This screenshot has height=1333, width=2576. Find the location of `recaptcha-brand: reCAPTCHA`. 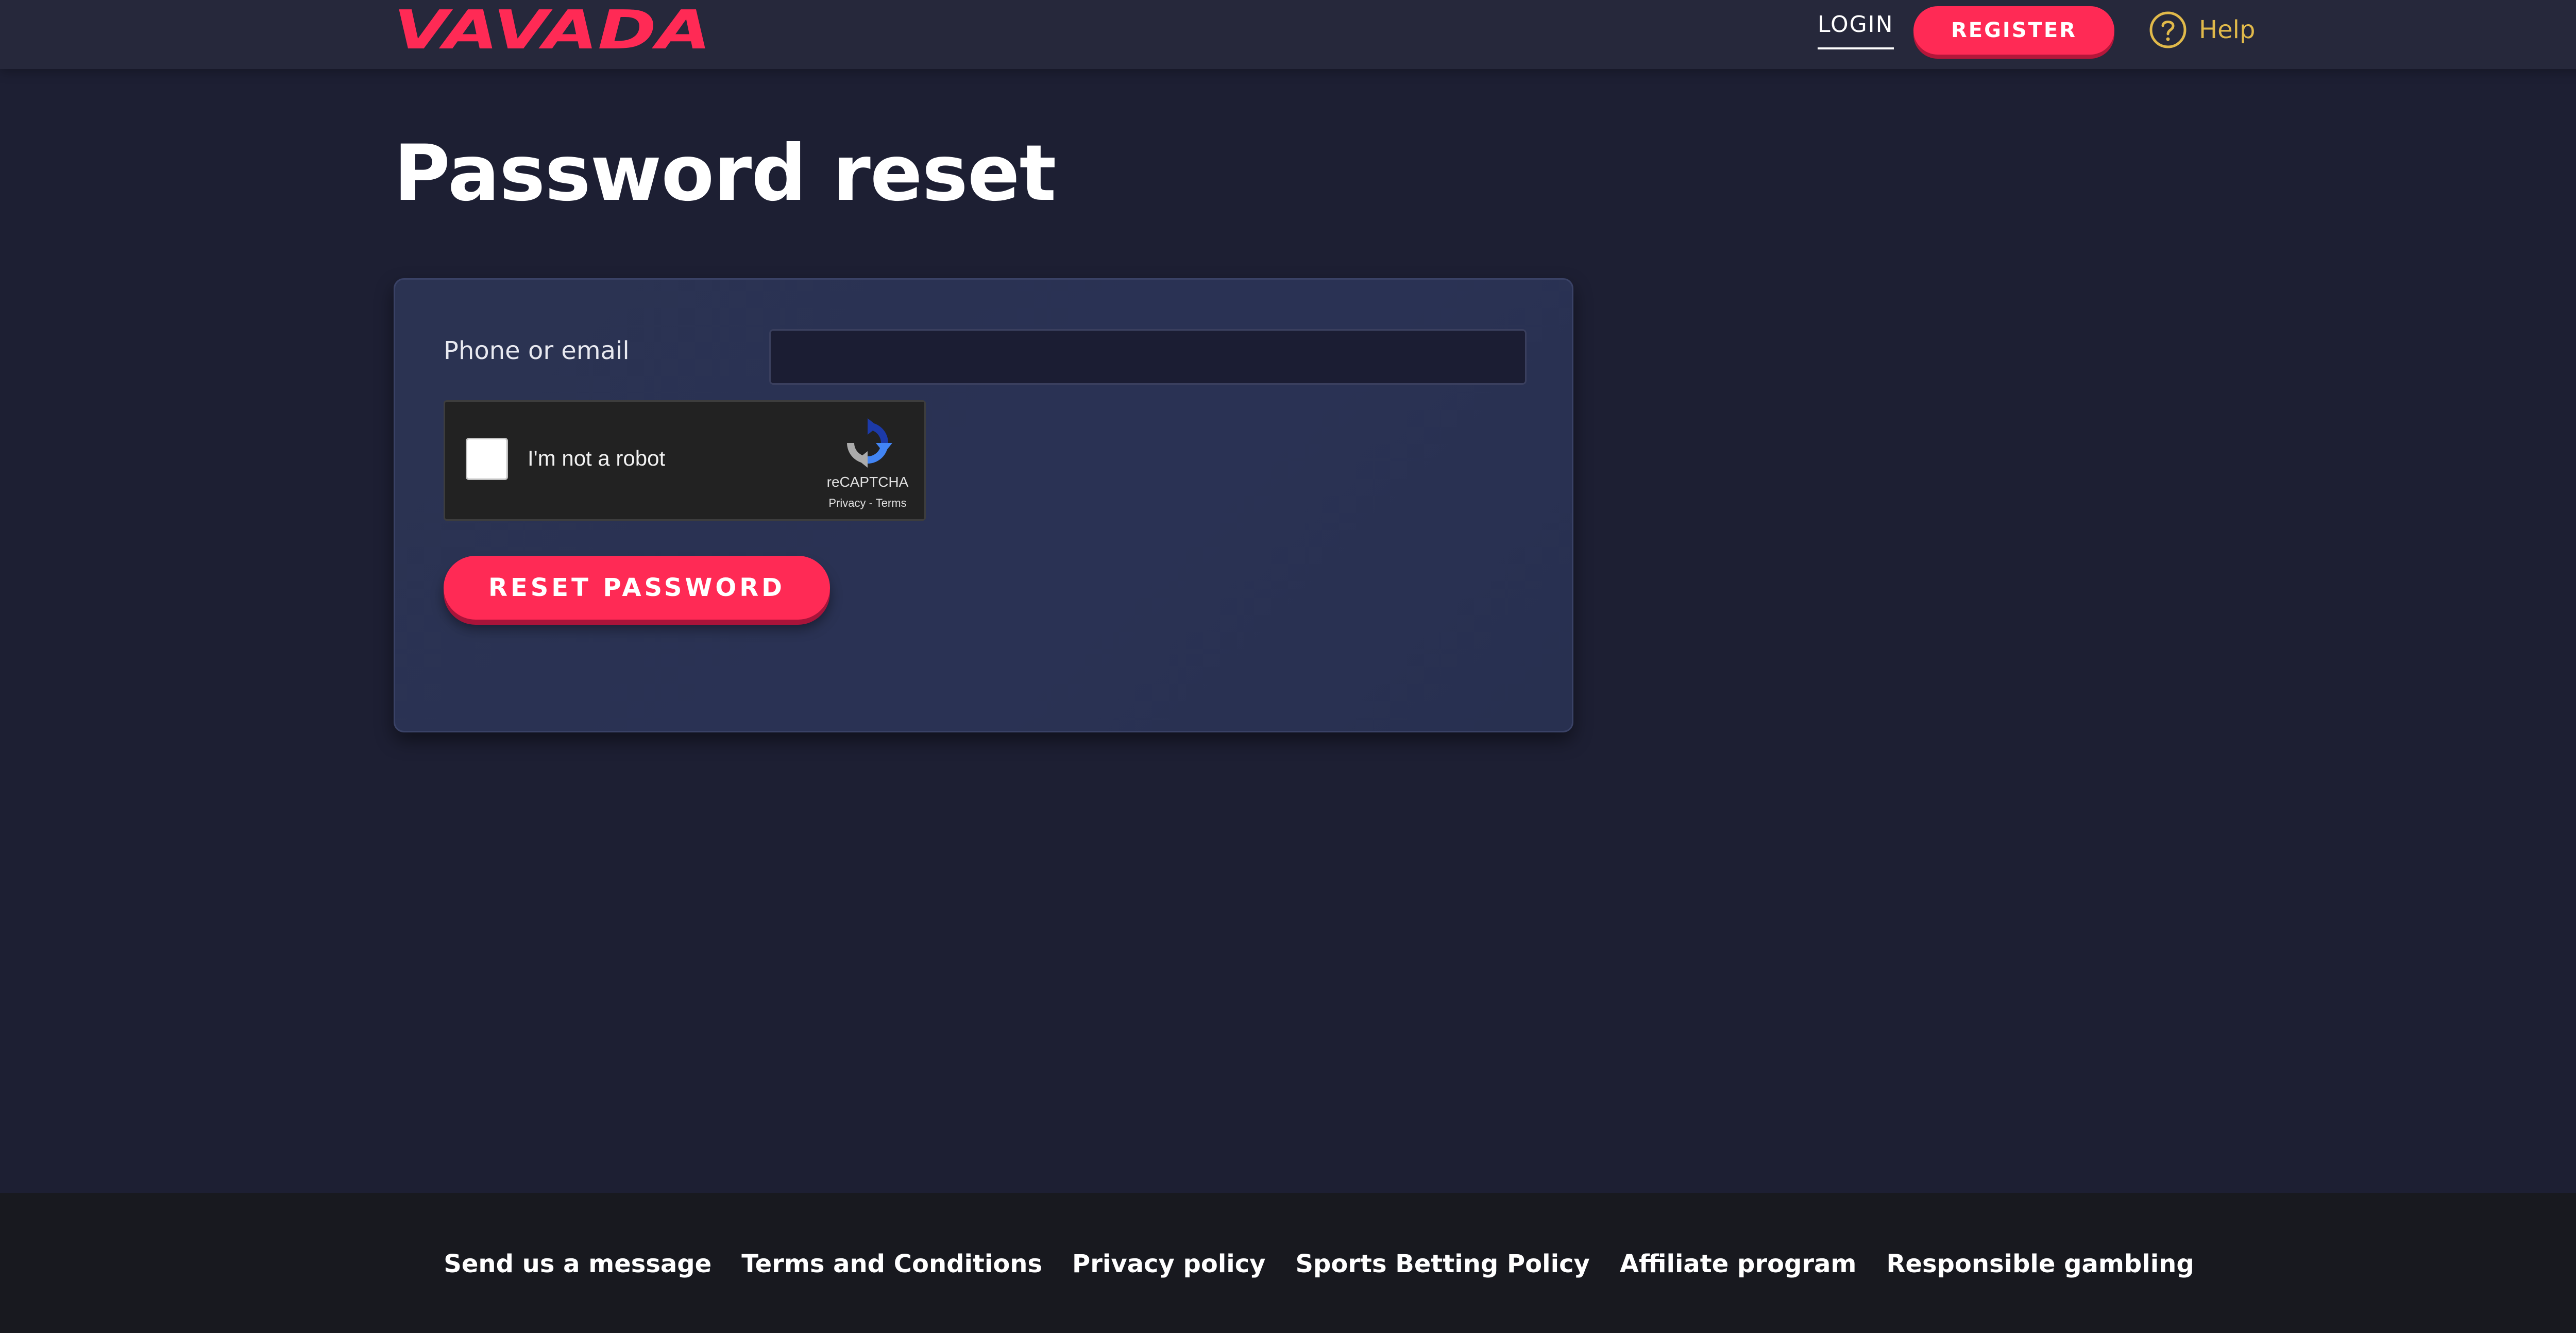

recaptcha-brand: reCAPTCHA is located at coordinates (867, 482).